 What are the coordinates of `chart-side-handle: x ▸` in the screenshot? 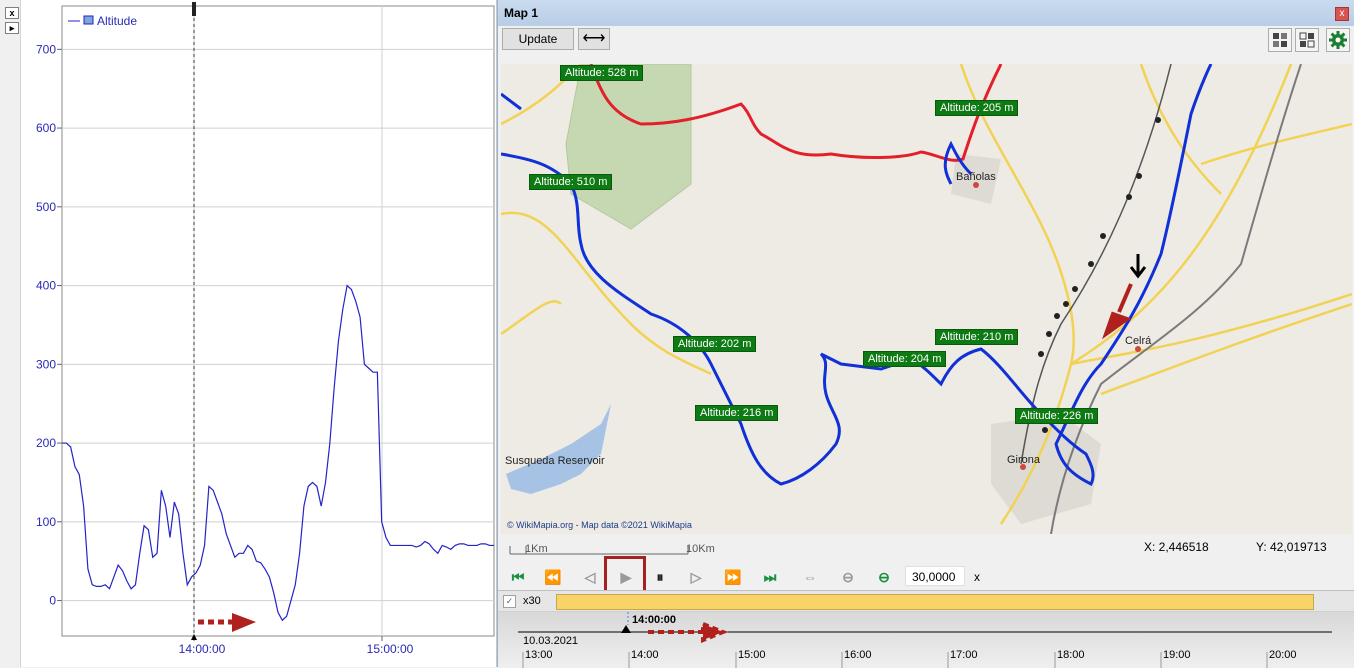 It's located at (10, 333).